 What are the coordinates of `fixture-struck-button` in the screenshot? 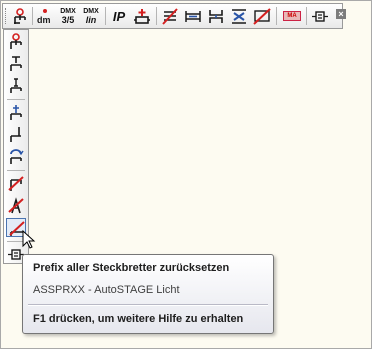 It's located at (16, 183).